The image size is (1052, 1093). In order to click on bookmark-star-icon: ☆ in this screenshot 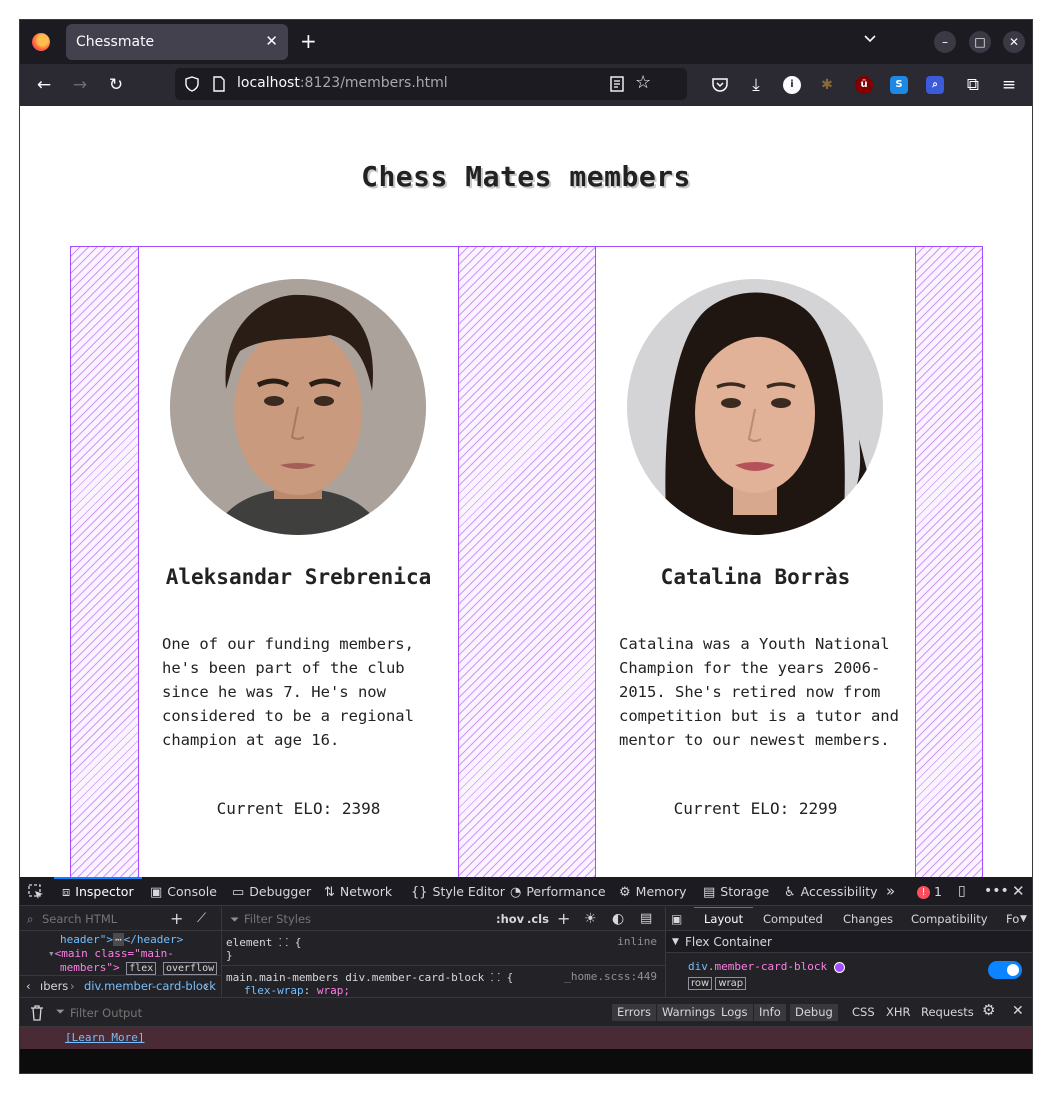, I will do `click(643, 82)`.